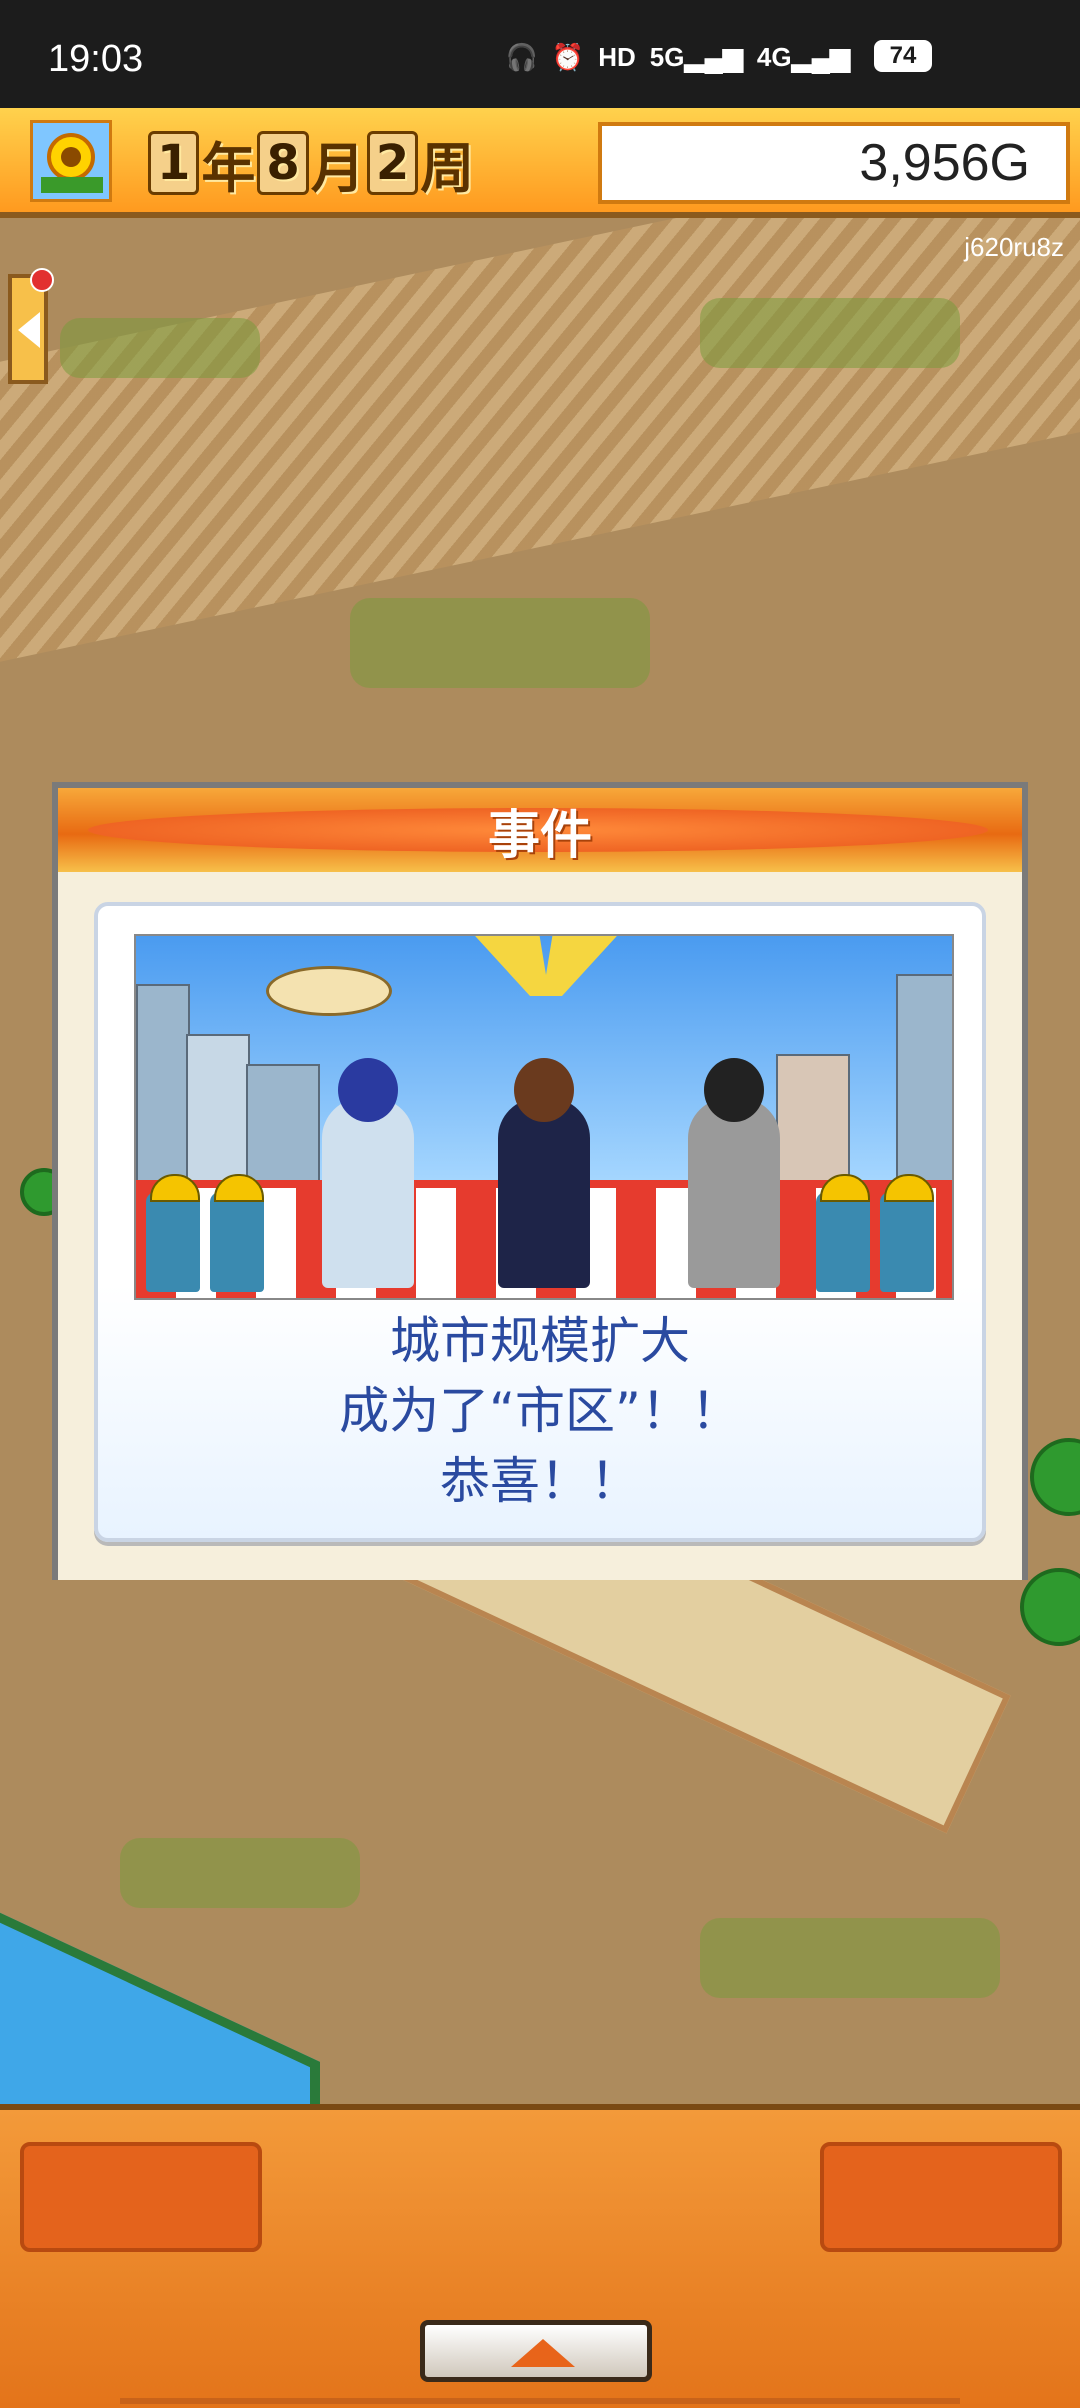  What do you see at coordinates (543, 2353) in the screenshot?
I see `arrow-up-icon` at bounding box center [543, 2353].